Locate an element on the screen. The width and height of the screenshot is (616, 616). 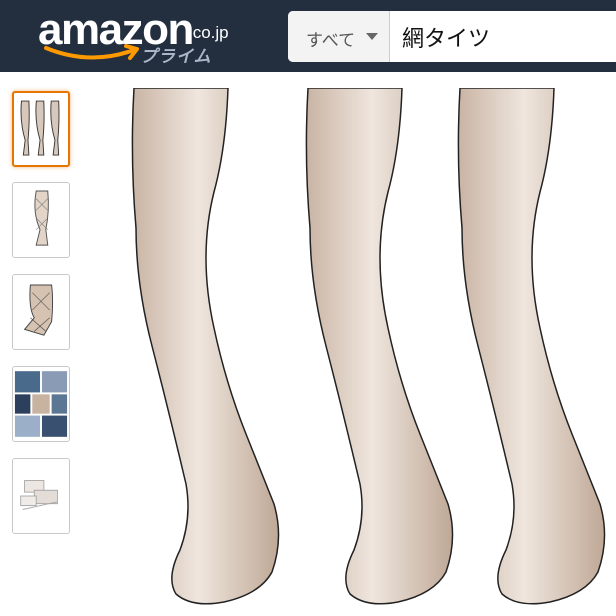
tights-thumbnail-icon is located at coordinates (40, 128).